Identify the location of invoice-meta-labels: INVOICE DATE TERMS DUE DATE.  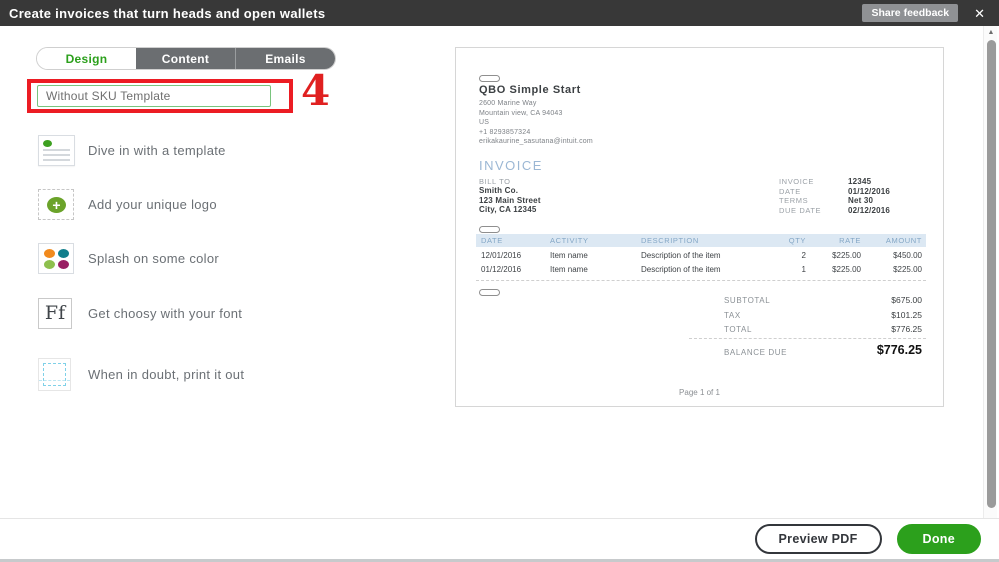
(800, 196).